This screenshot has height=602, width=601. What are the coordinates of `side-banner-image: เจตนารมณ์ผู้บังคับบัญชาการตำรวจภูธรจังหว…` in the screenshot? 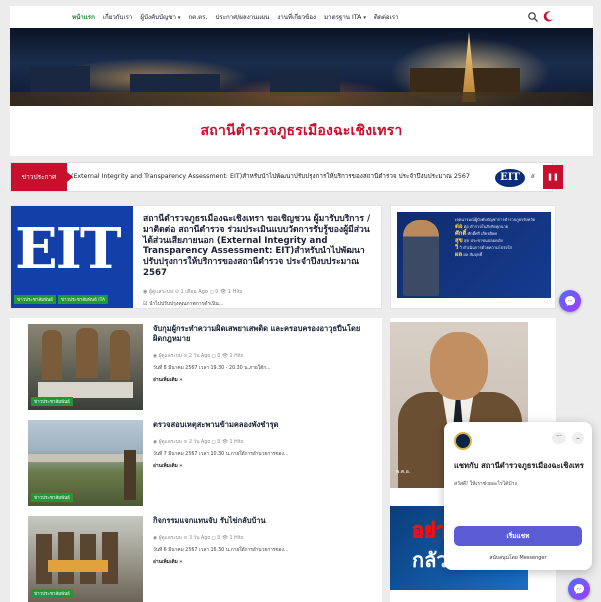 It's located at (474, 255).